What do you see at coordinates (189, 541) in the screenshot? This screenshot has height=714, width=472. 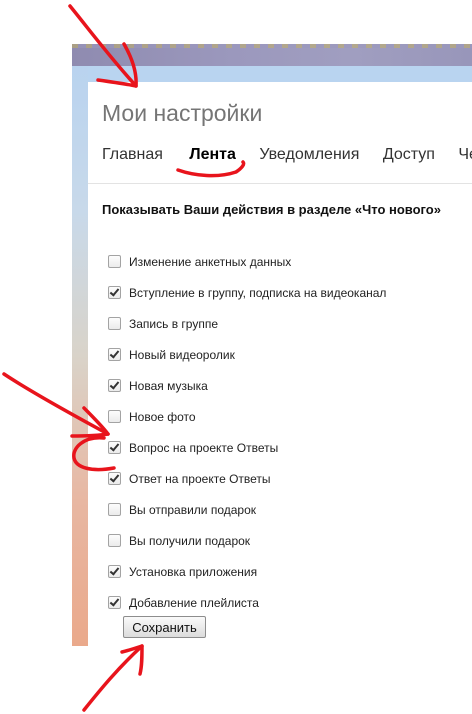 I see `option-label: Вы получили подарок` at bounding box center [189, 541].